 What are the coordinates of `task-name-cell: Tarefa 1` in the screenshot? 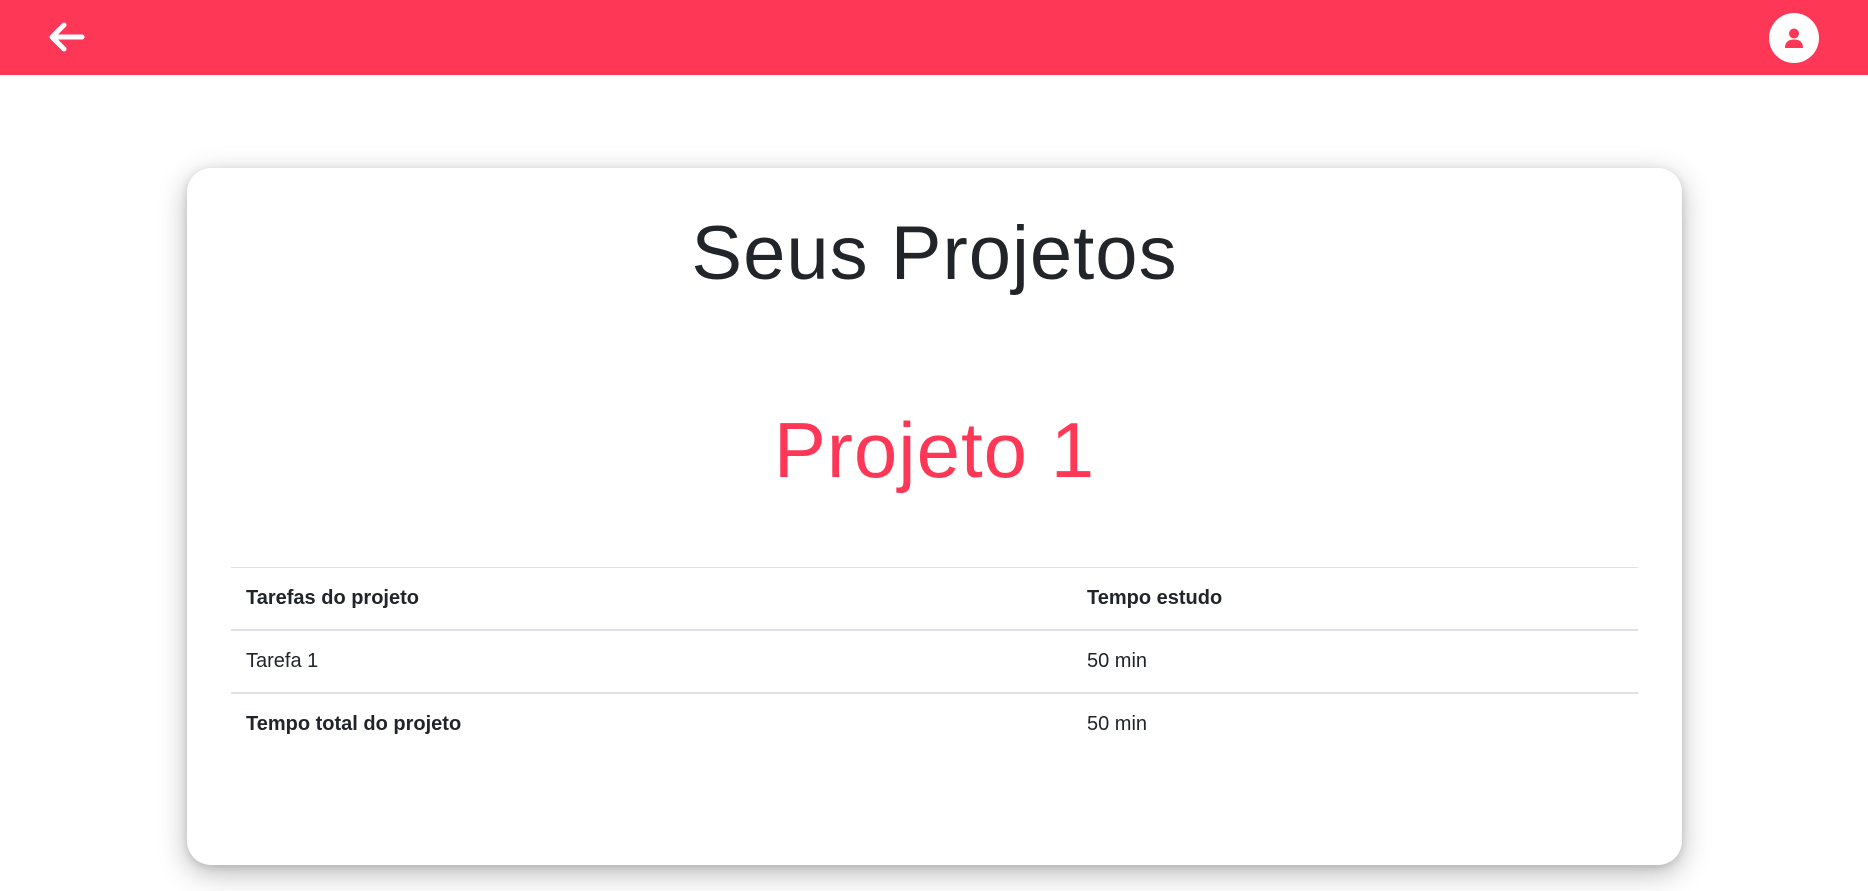 It's located at (282, 661).